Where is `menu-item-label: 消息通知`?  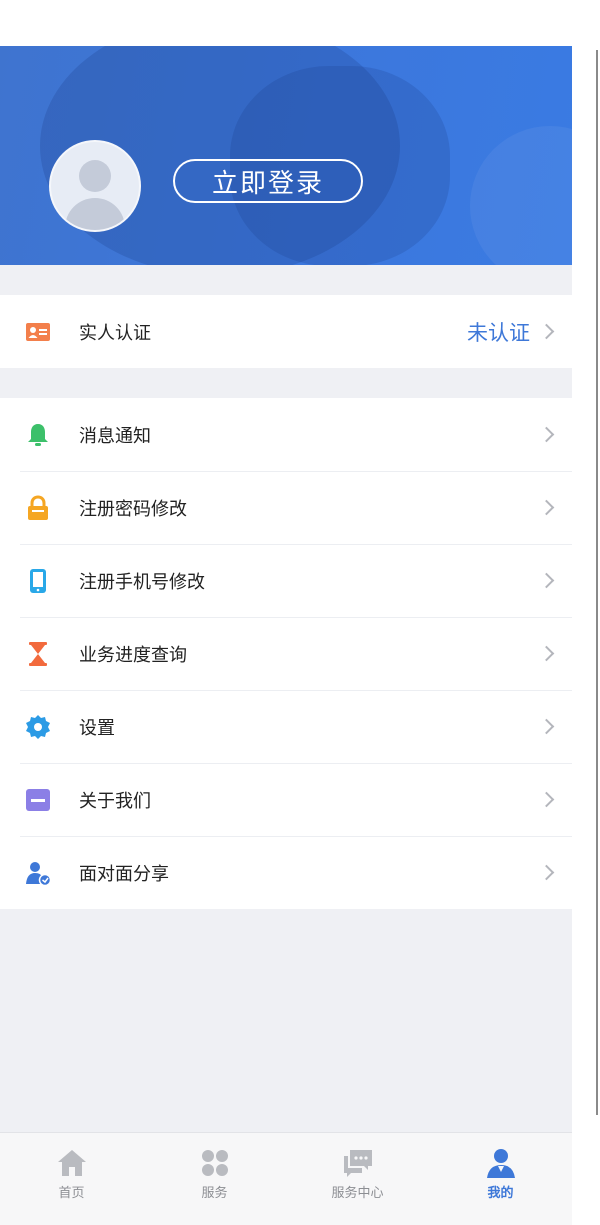
menu-item-label: 消息通知 is located at coordinates (115, 436).